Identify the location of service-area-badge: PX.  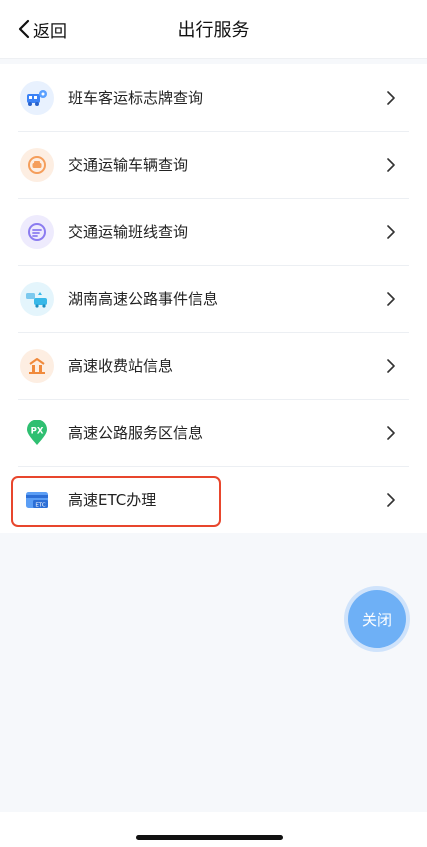
(37, 432).